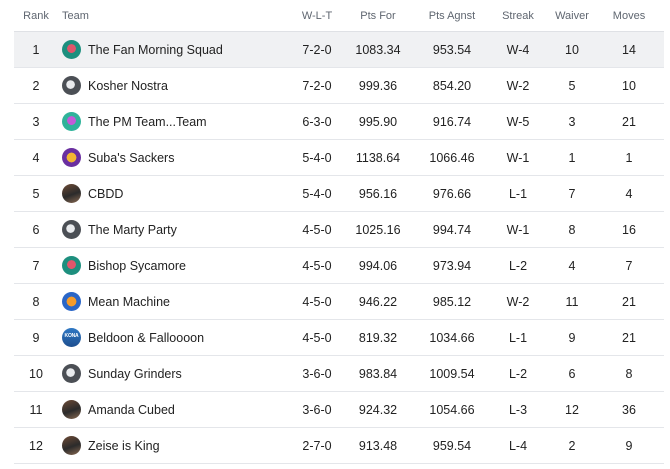 This screenshot has height=469, width=670. I want to click on rank-cell: 1, so click(36, 49).